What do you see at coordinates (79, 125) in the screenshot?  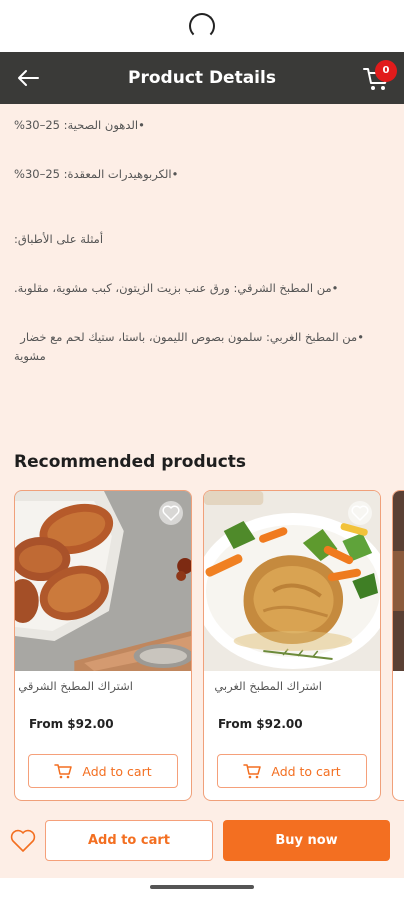 I see `description-line: •الدهون الصحية: 25–30%` at bounding box center [79, 125].